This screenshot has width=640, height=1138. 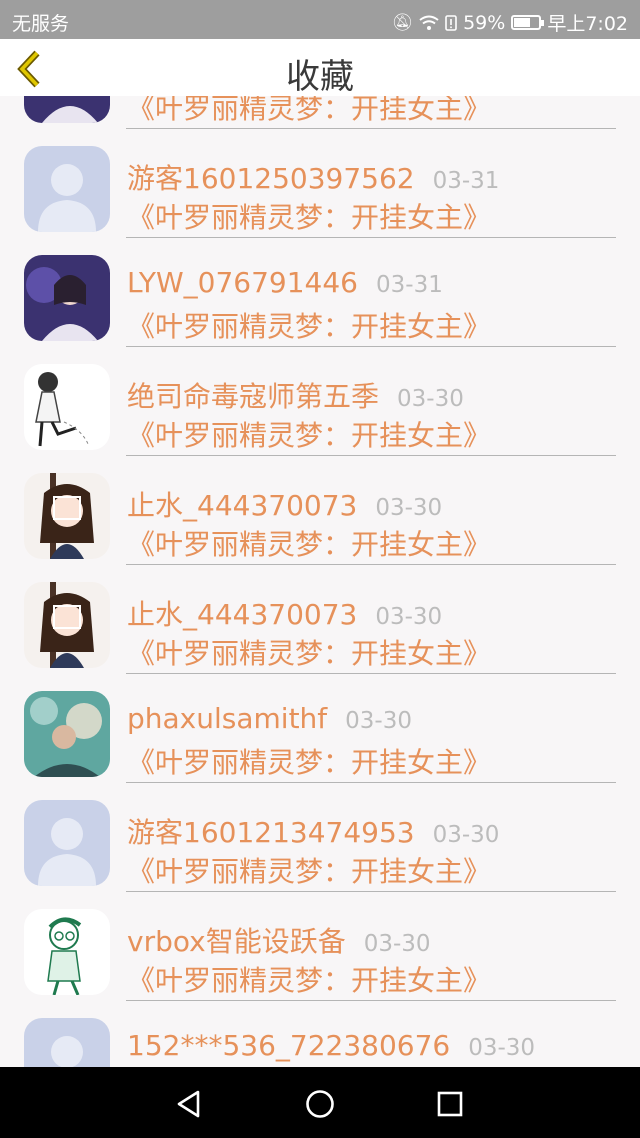 What do you see at coordinates (402, 22) in the screenshot?
I see `mute-icon: 🔕︎` at bounding box center [402, 22].